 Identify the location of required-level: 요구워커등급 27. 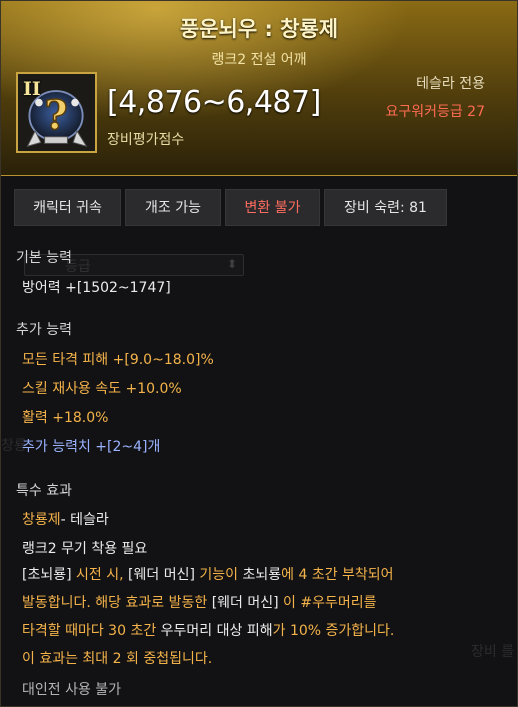
(435, 112).